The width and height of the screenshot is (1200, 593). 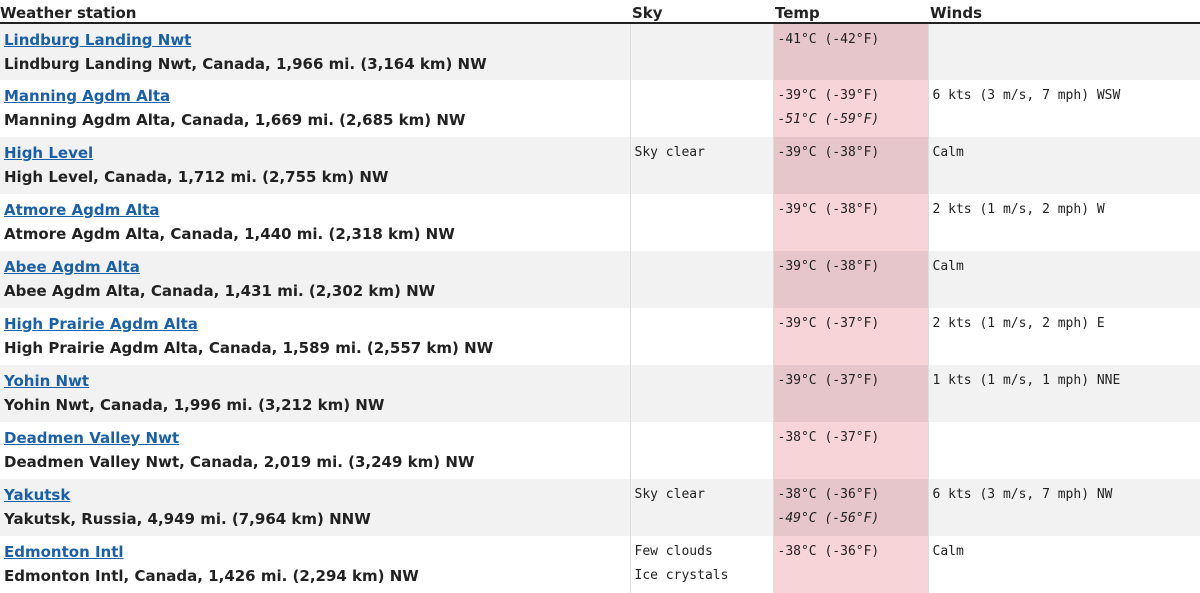 What do you see at coordinates (317, 324) in the screenshot?
I see `station-link: High Prairie Agdm Alta` at bounding box center [317, 324].